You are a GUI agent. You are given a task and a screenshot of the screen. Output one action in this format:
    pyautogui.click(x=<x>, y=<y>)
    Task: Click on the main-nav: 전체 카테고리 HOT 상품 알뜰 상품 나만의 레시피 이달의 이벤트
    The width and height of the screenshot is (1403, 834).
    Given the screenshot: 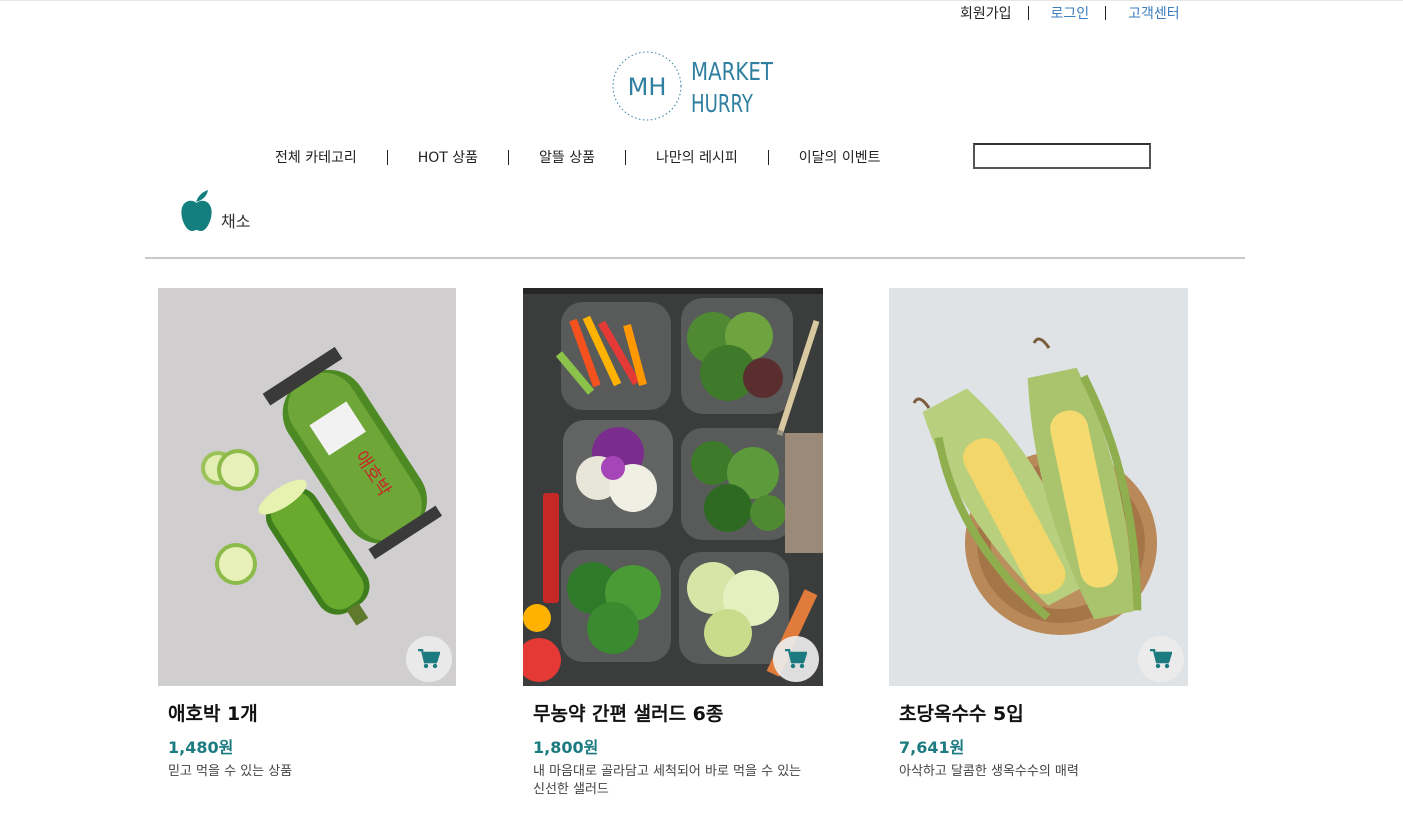 What is the action you would take?
    pyautogui.click(x=575, y=157)
    